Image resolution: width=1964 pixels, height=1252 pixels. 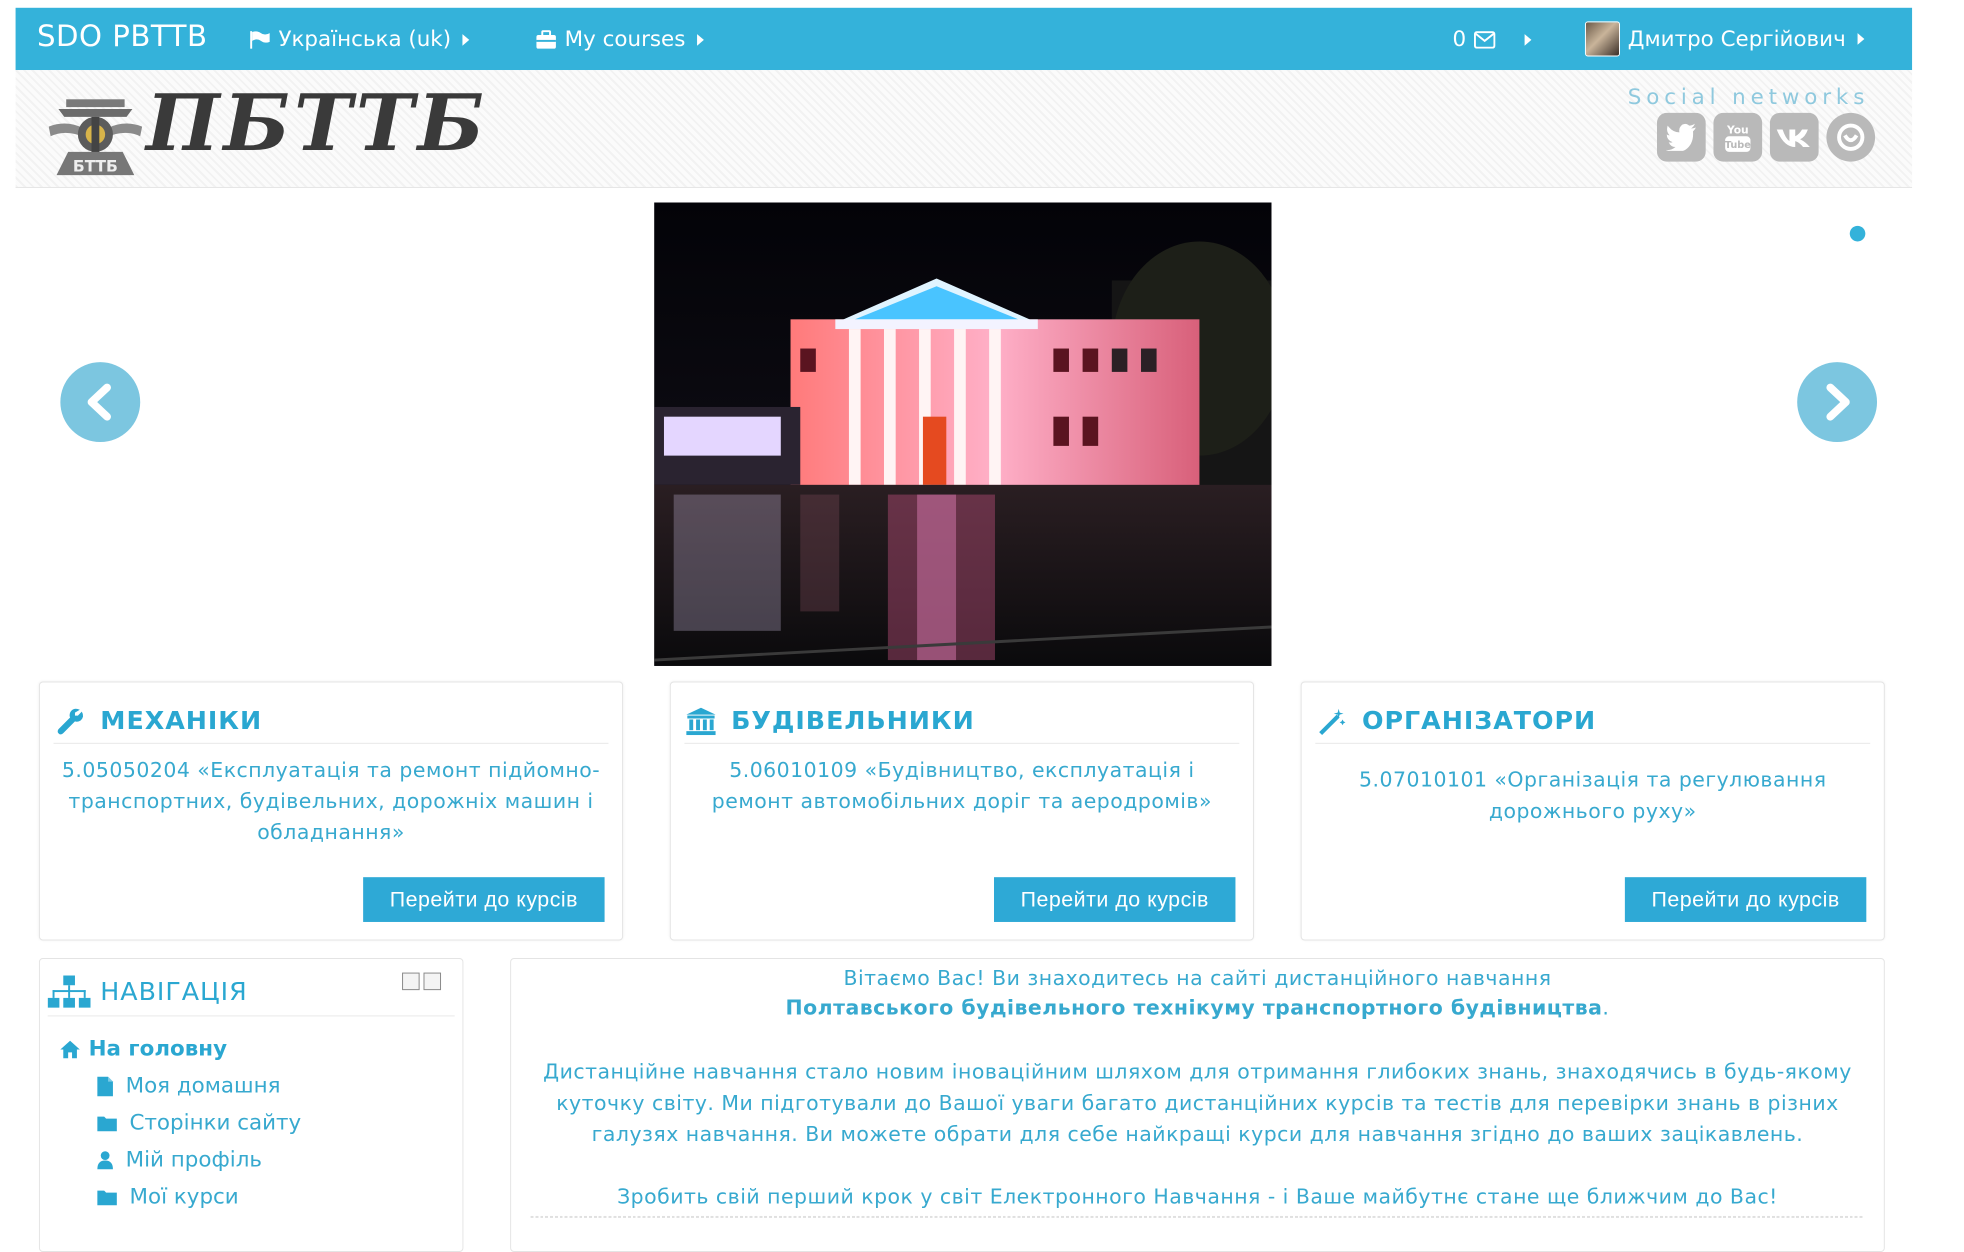 I want to click on language-menu: Українська (uk), so click(x=359, y=39).